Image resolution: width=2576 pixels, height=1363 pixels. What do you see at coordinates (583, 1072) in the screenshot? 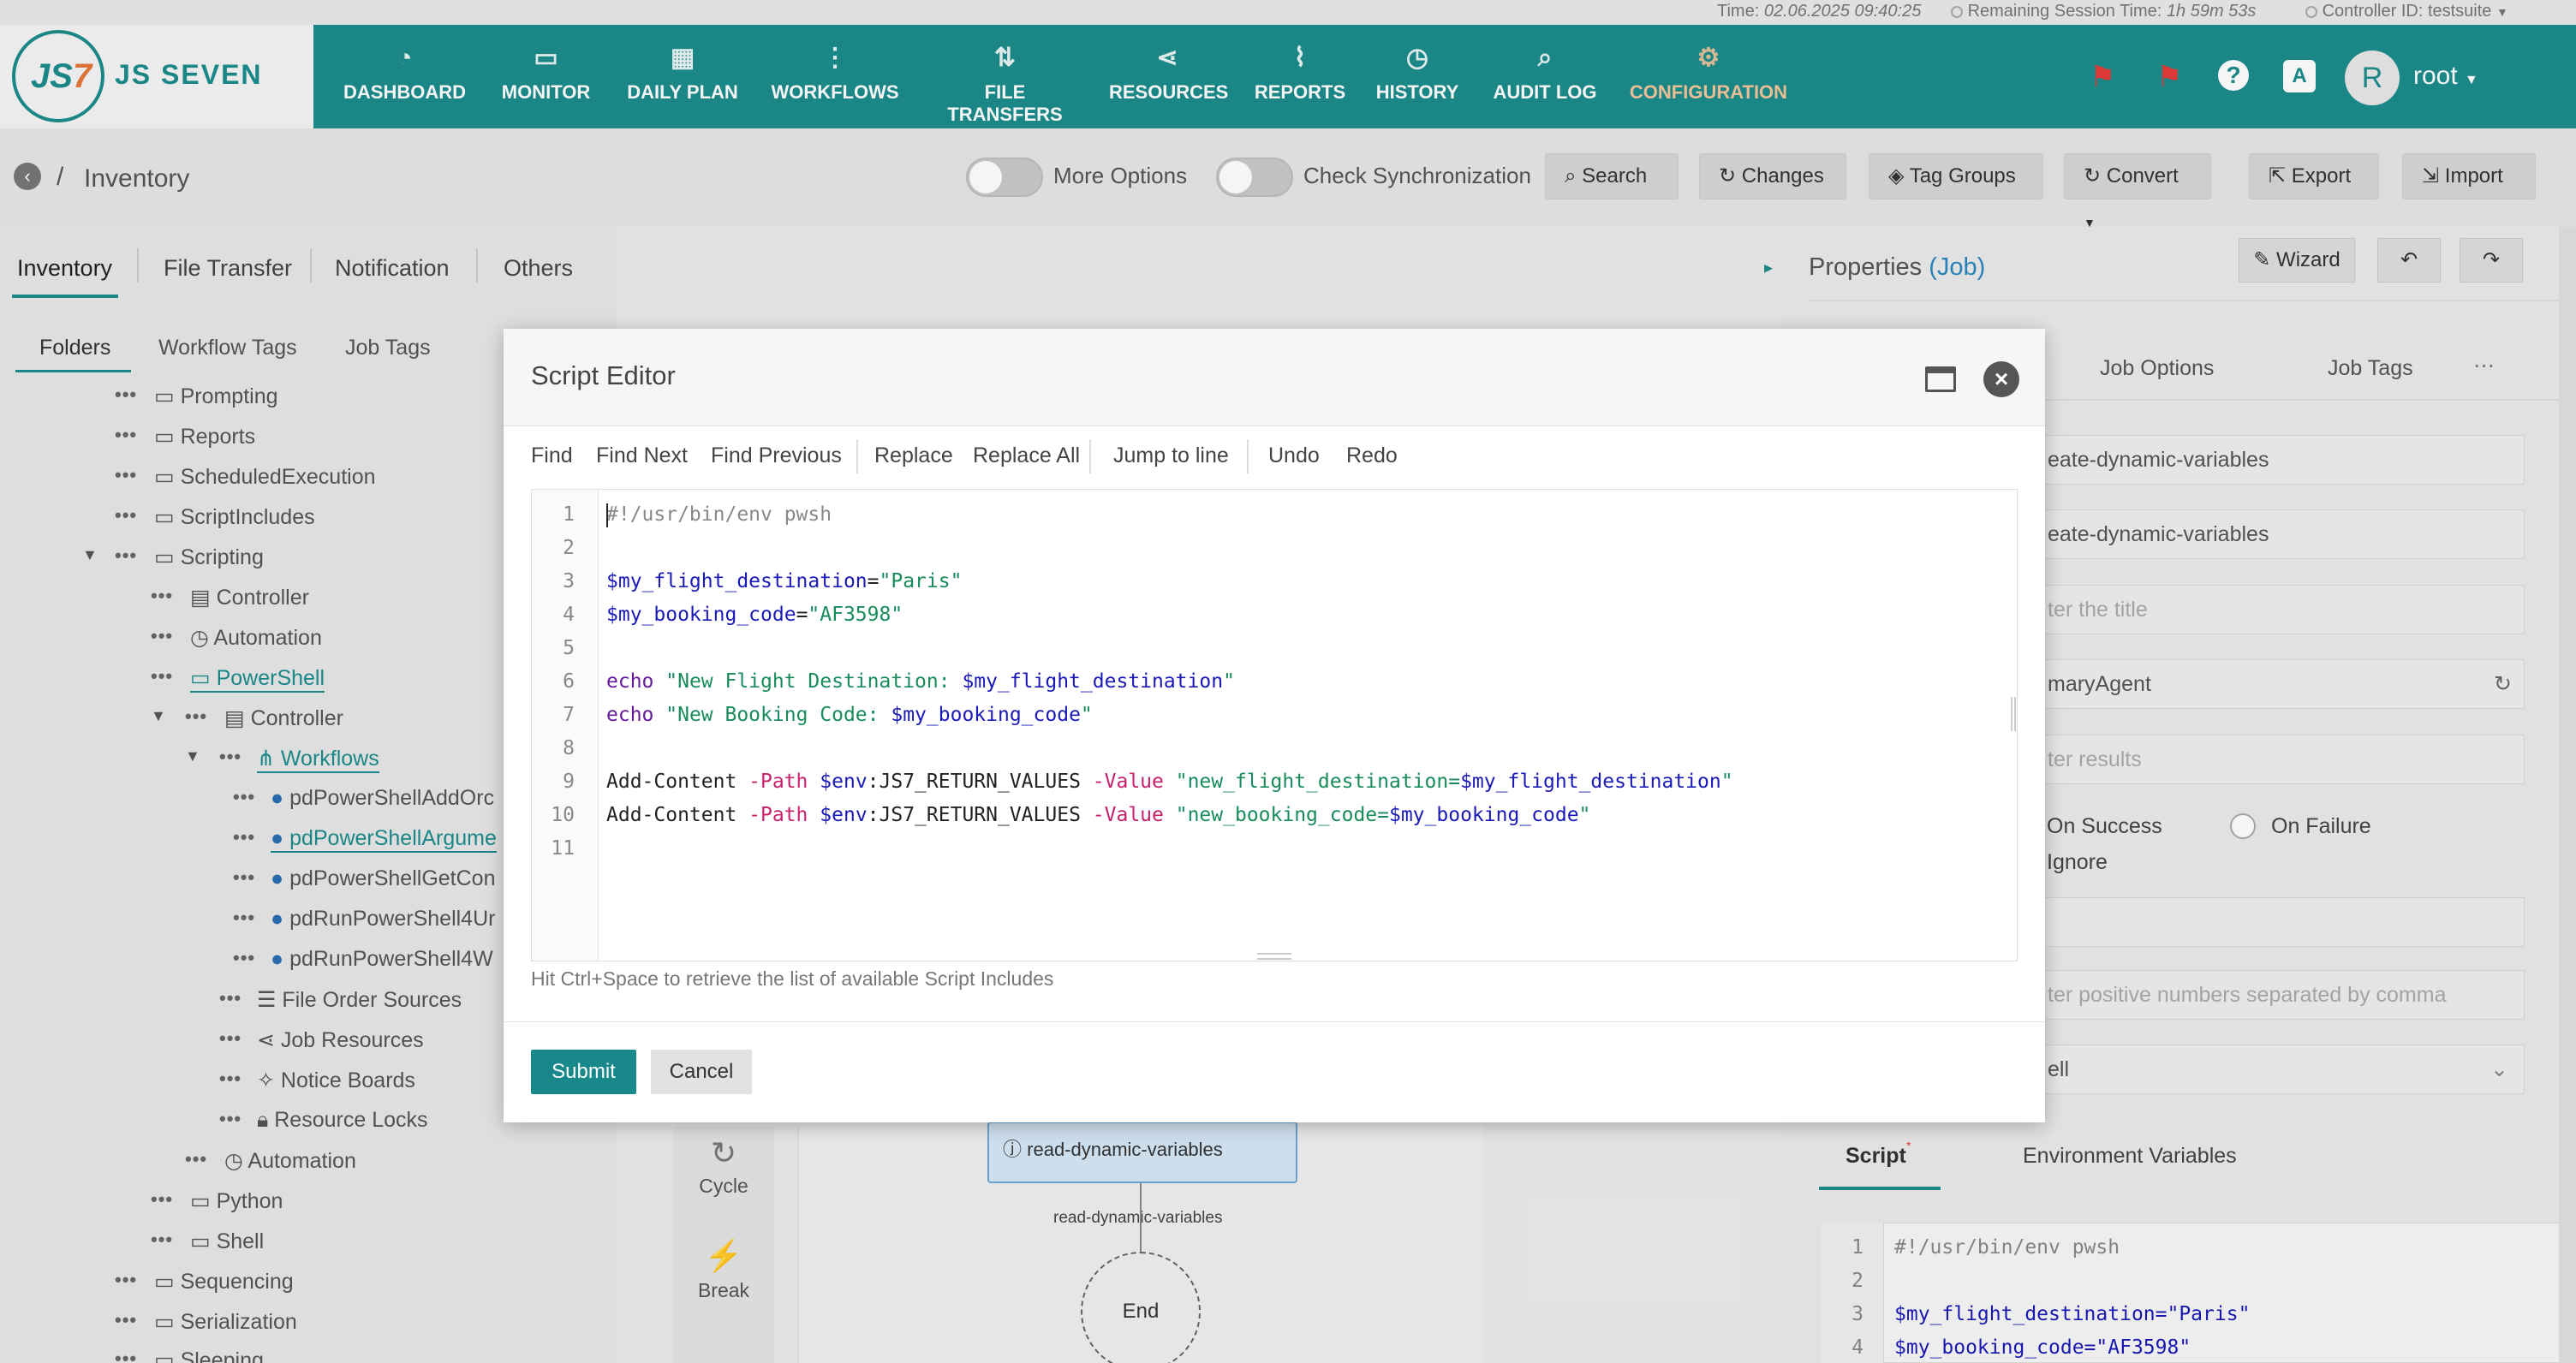
I see `submit-button: Submit` at bounding box center [583, 1072].